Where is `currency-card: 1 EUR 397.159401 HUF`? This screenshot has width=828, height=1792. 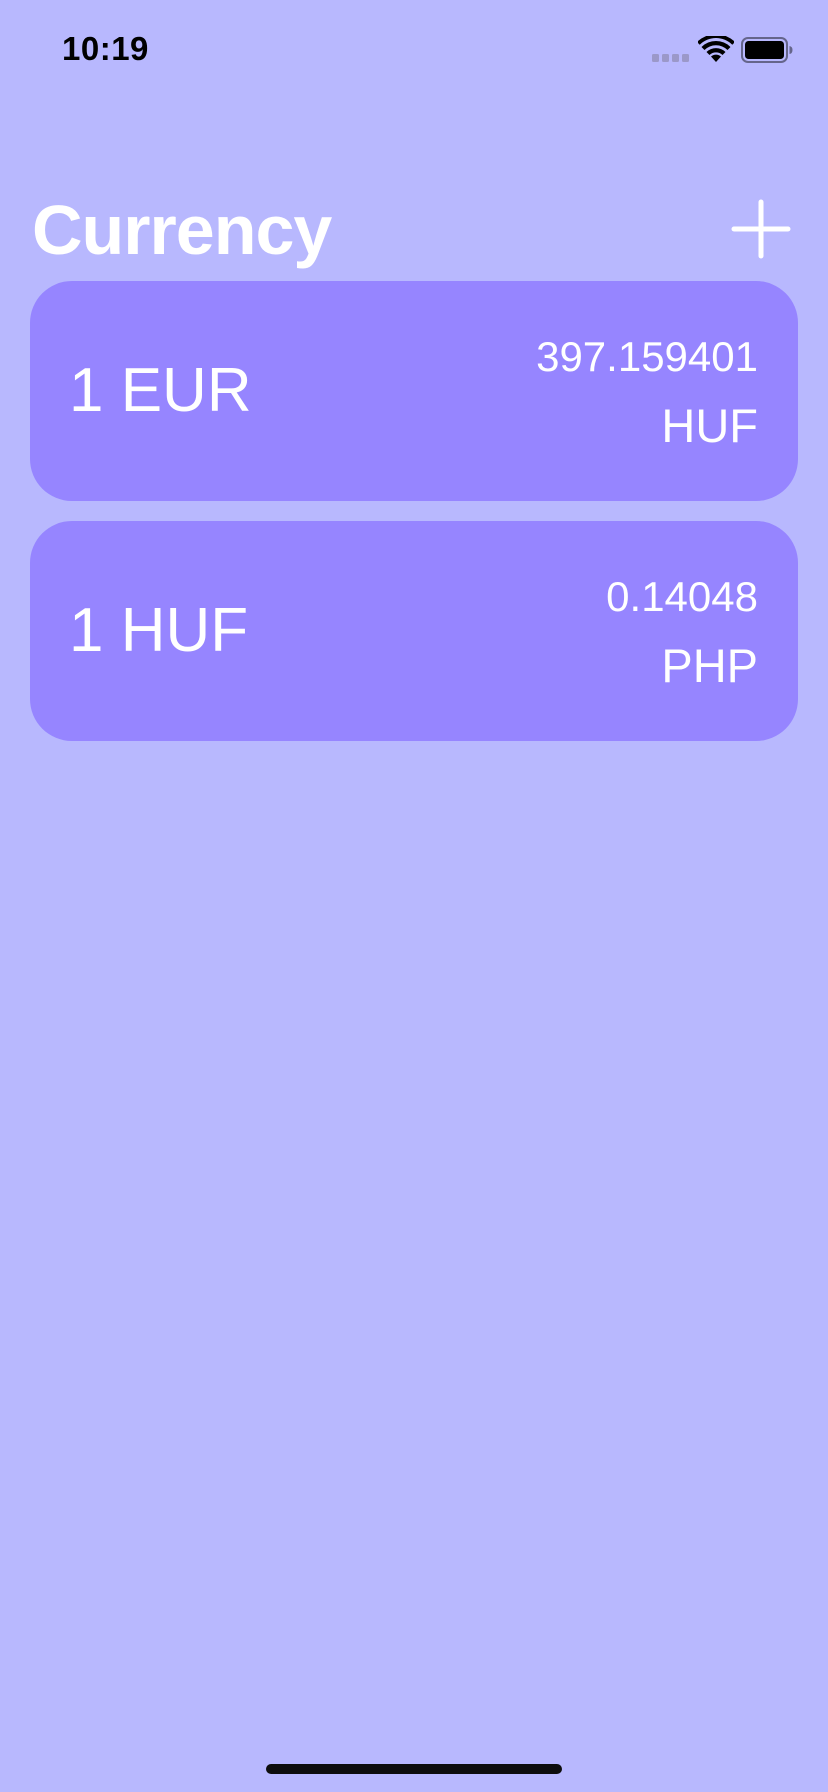
currency-card: 1 EUR 397.159401 HUF is located at coordinates (414, 391).